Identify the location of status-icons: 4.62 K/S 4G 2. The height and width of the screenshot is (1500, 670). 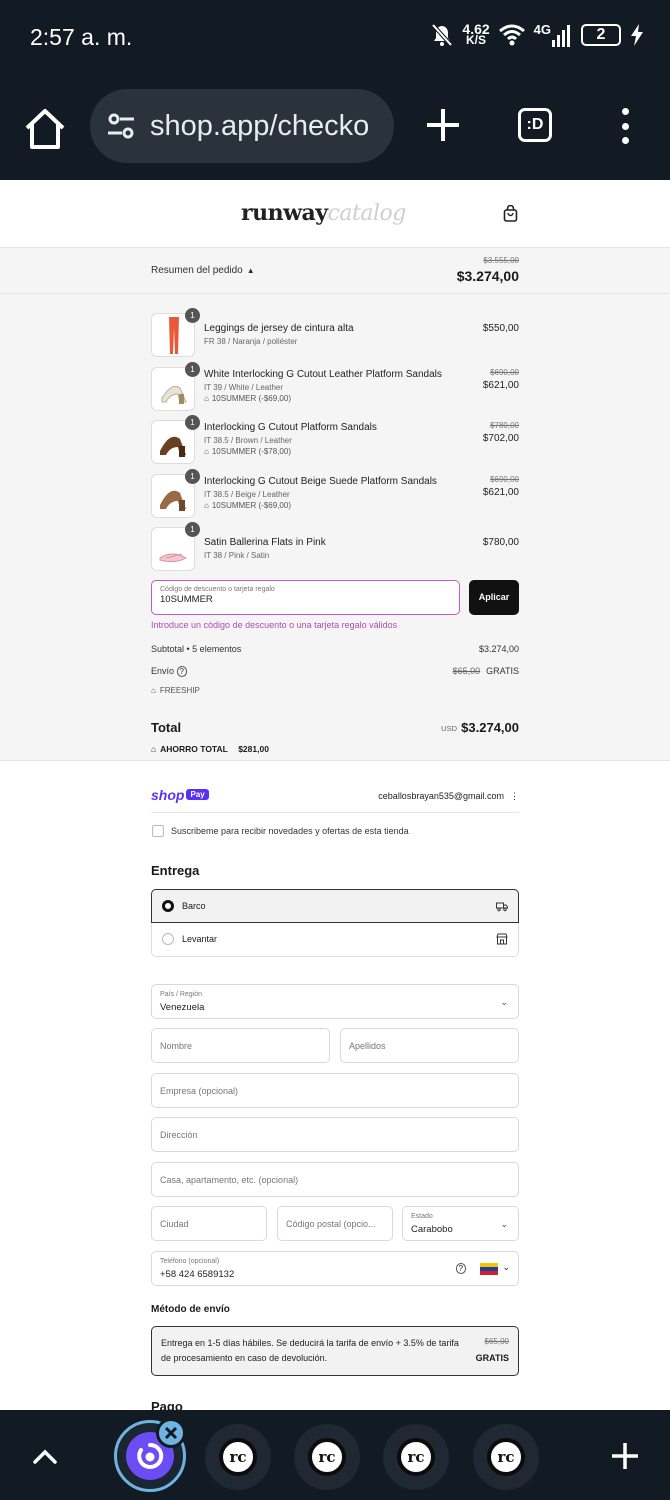
(537, 34).